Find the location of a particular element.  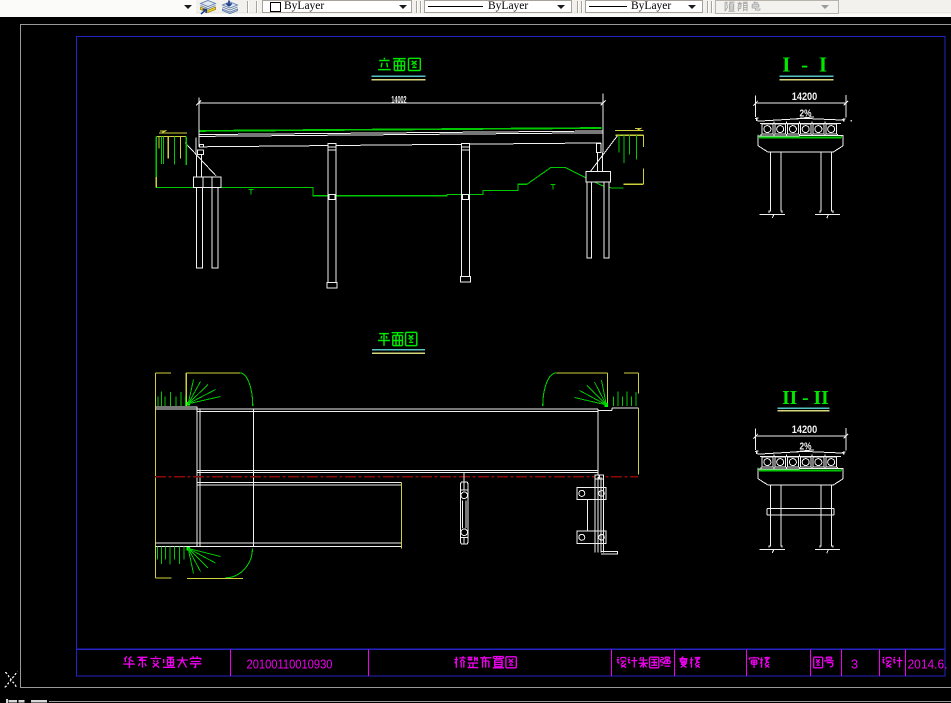

svg-text: 3 is located at coordinates (854, 664).